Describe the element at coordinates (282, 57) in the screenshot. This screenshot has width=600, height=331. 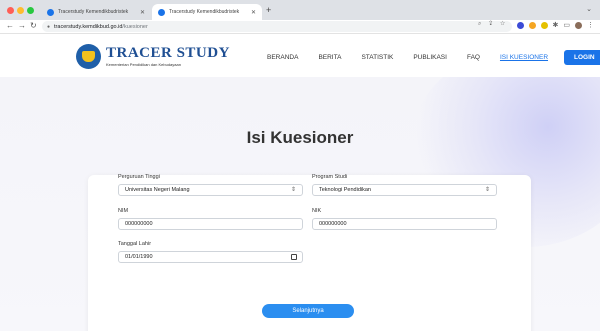
I see `nav-beranda: BERANDA` at that location.